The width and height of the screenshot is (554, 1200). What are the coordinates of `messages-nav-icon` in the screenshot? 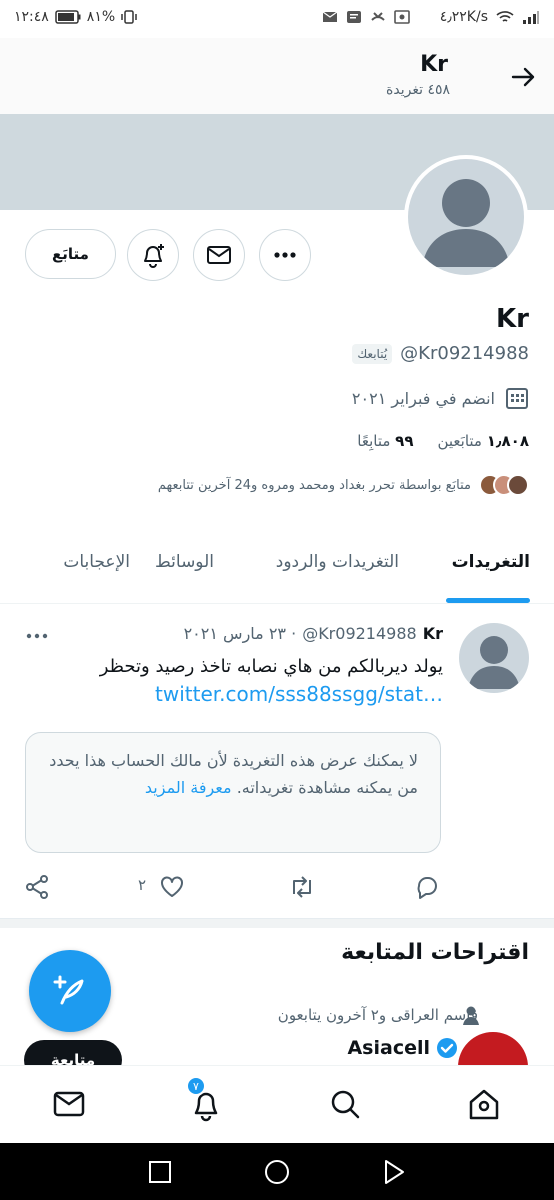 It's located at (69, 1104).